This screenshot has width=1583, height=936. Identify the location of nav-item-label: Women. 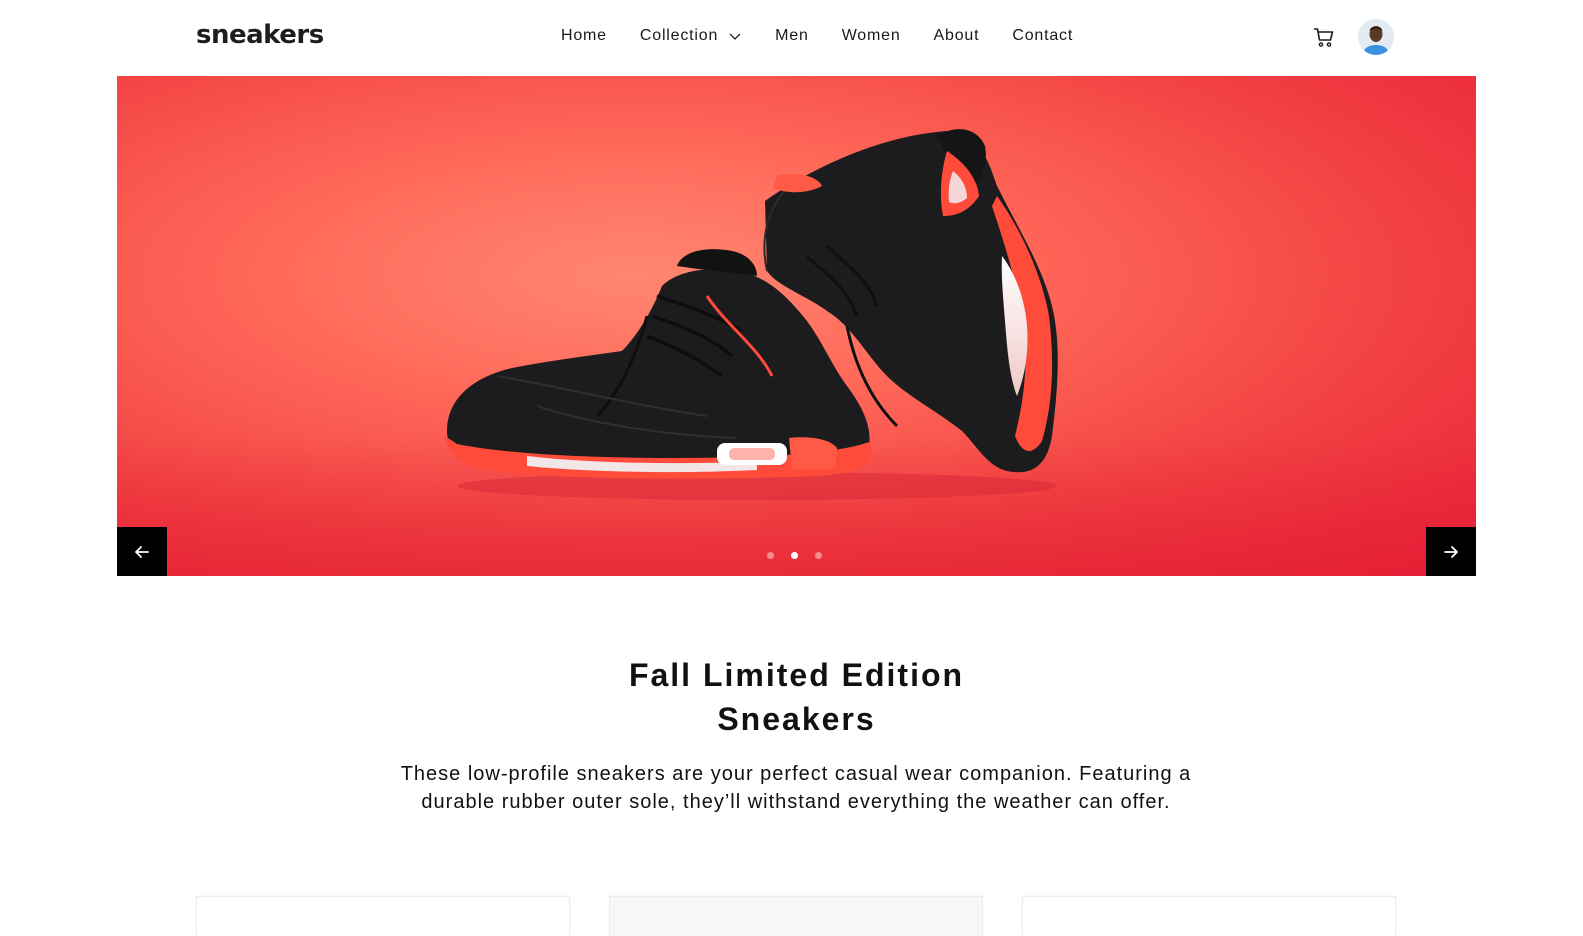
(871, 35).